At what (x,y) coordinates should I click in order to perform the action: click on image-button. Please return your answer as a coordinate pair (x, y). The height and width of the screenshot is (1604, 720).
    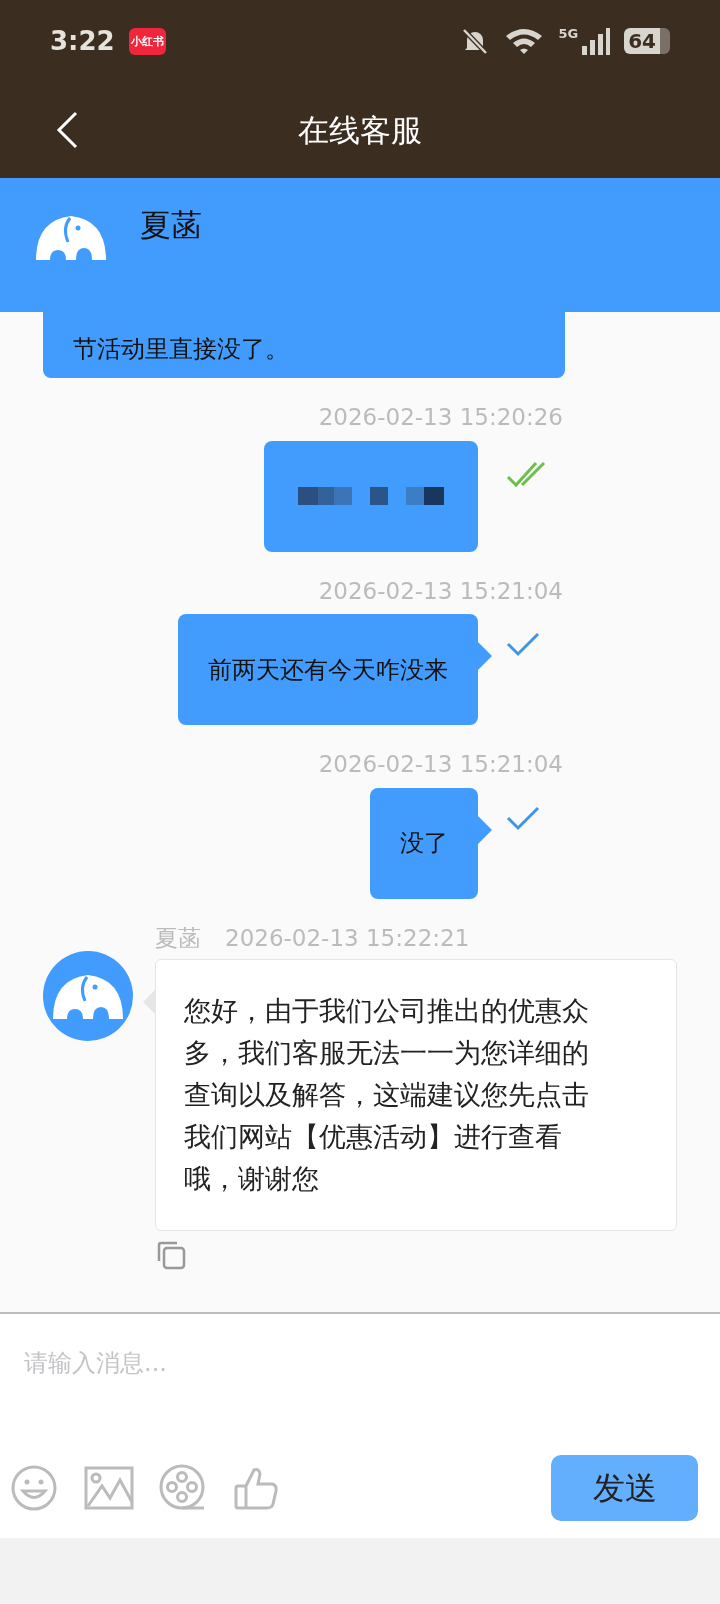
    Looking at the image, I should click on (109, 1488).